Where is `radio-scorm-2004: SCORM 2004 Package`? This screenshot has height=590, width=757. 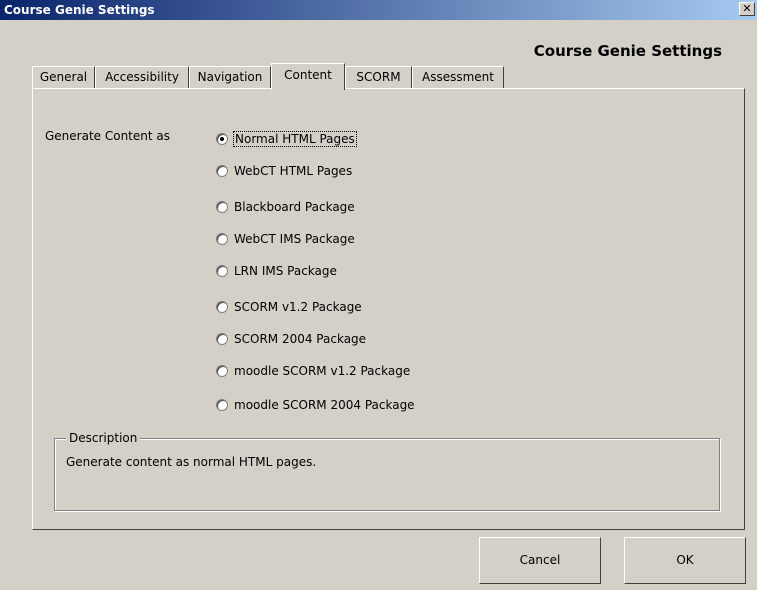
radio-scorm-2004: SCORM 2004 Package is located at coordinates (291, 339).